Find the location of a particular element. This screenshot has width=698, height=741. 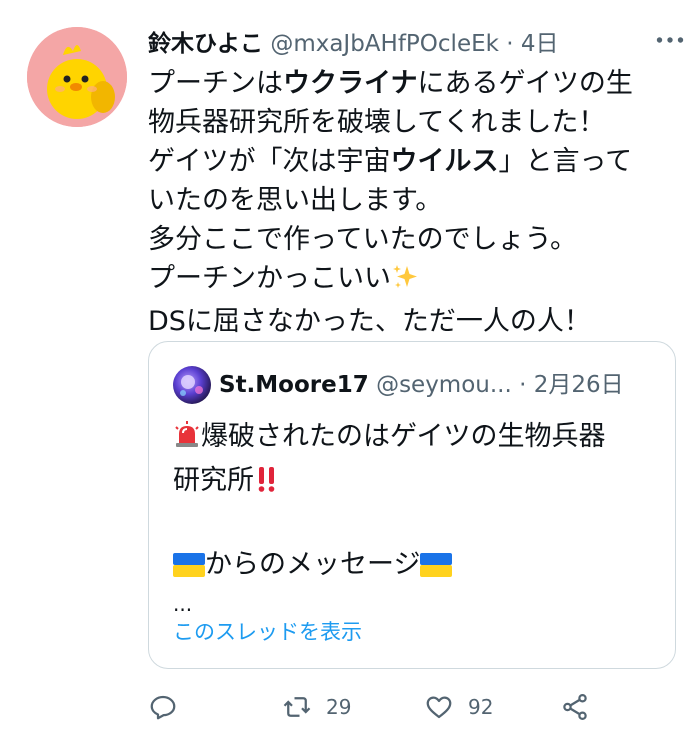

retweet-button: 29 is located at coordinates (316, 707).